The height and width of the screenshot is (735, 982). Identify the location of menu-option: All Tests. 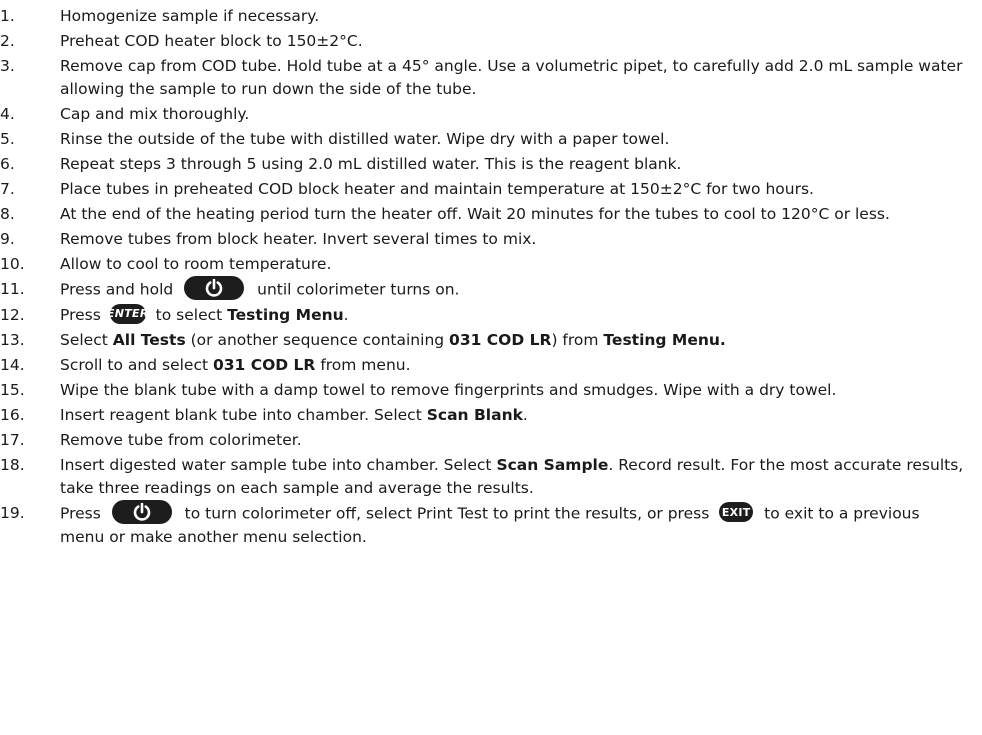
(149, 340).